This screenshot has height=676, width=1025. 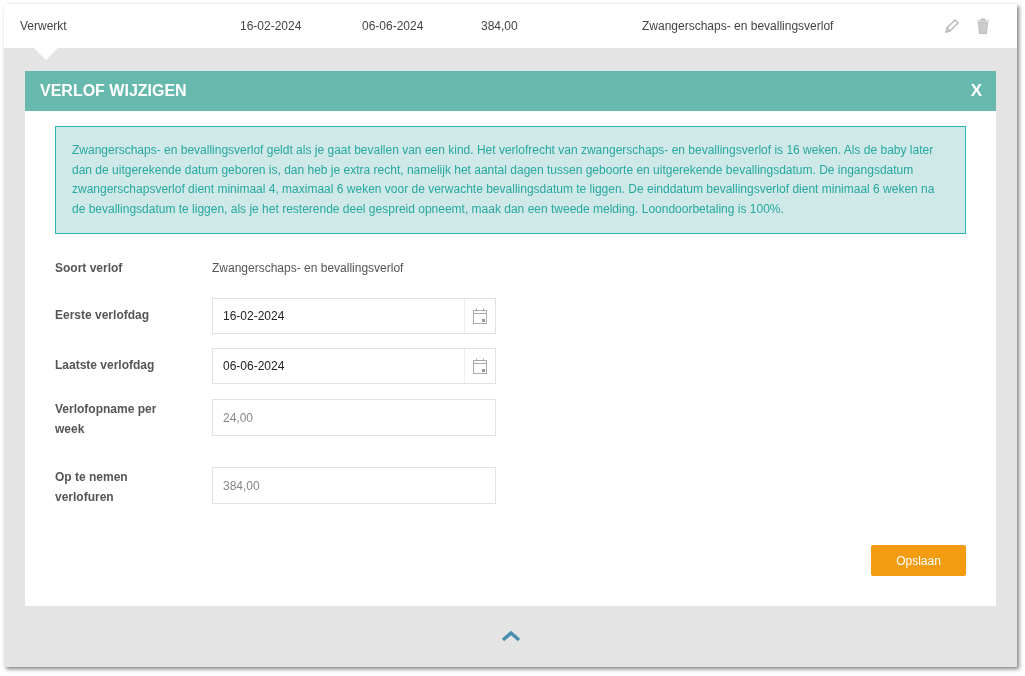 What do you see at coordinates (89, 268) in the screenshot?
I see `field-label: Soort verlof` at bounding box center [89, 268].